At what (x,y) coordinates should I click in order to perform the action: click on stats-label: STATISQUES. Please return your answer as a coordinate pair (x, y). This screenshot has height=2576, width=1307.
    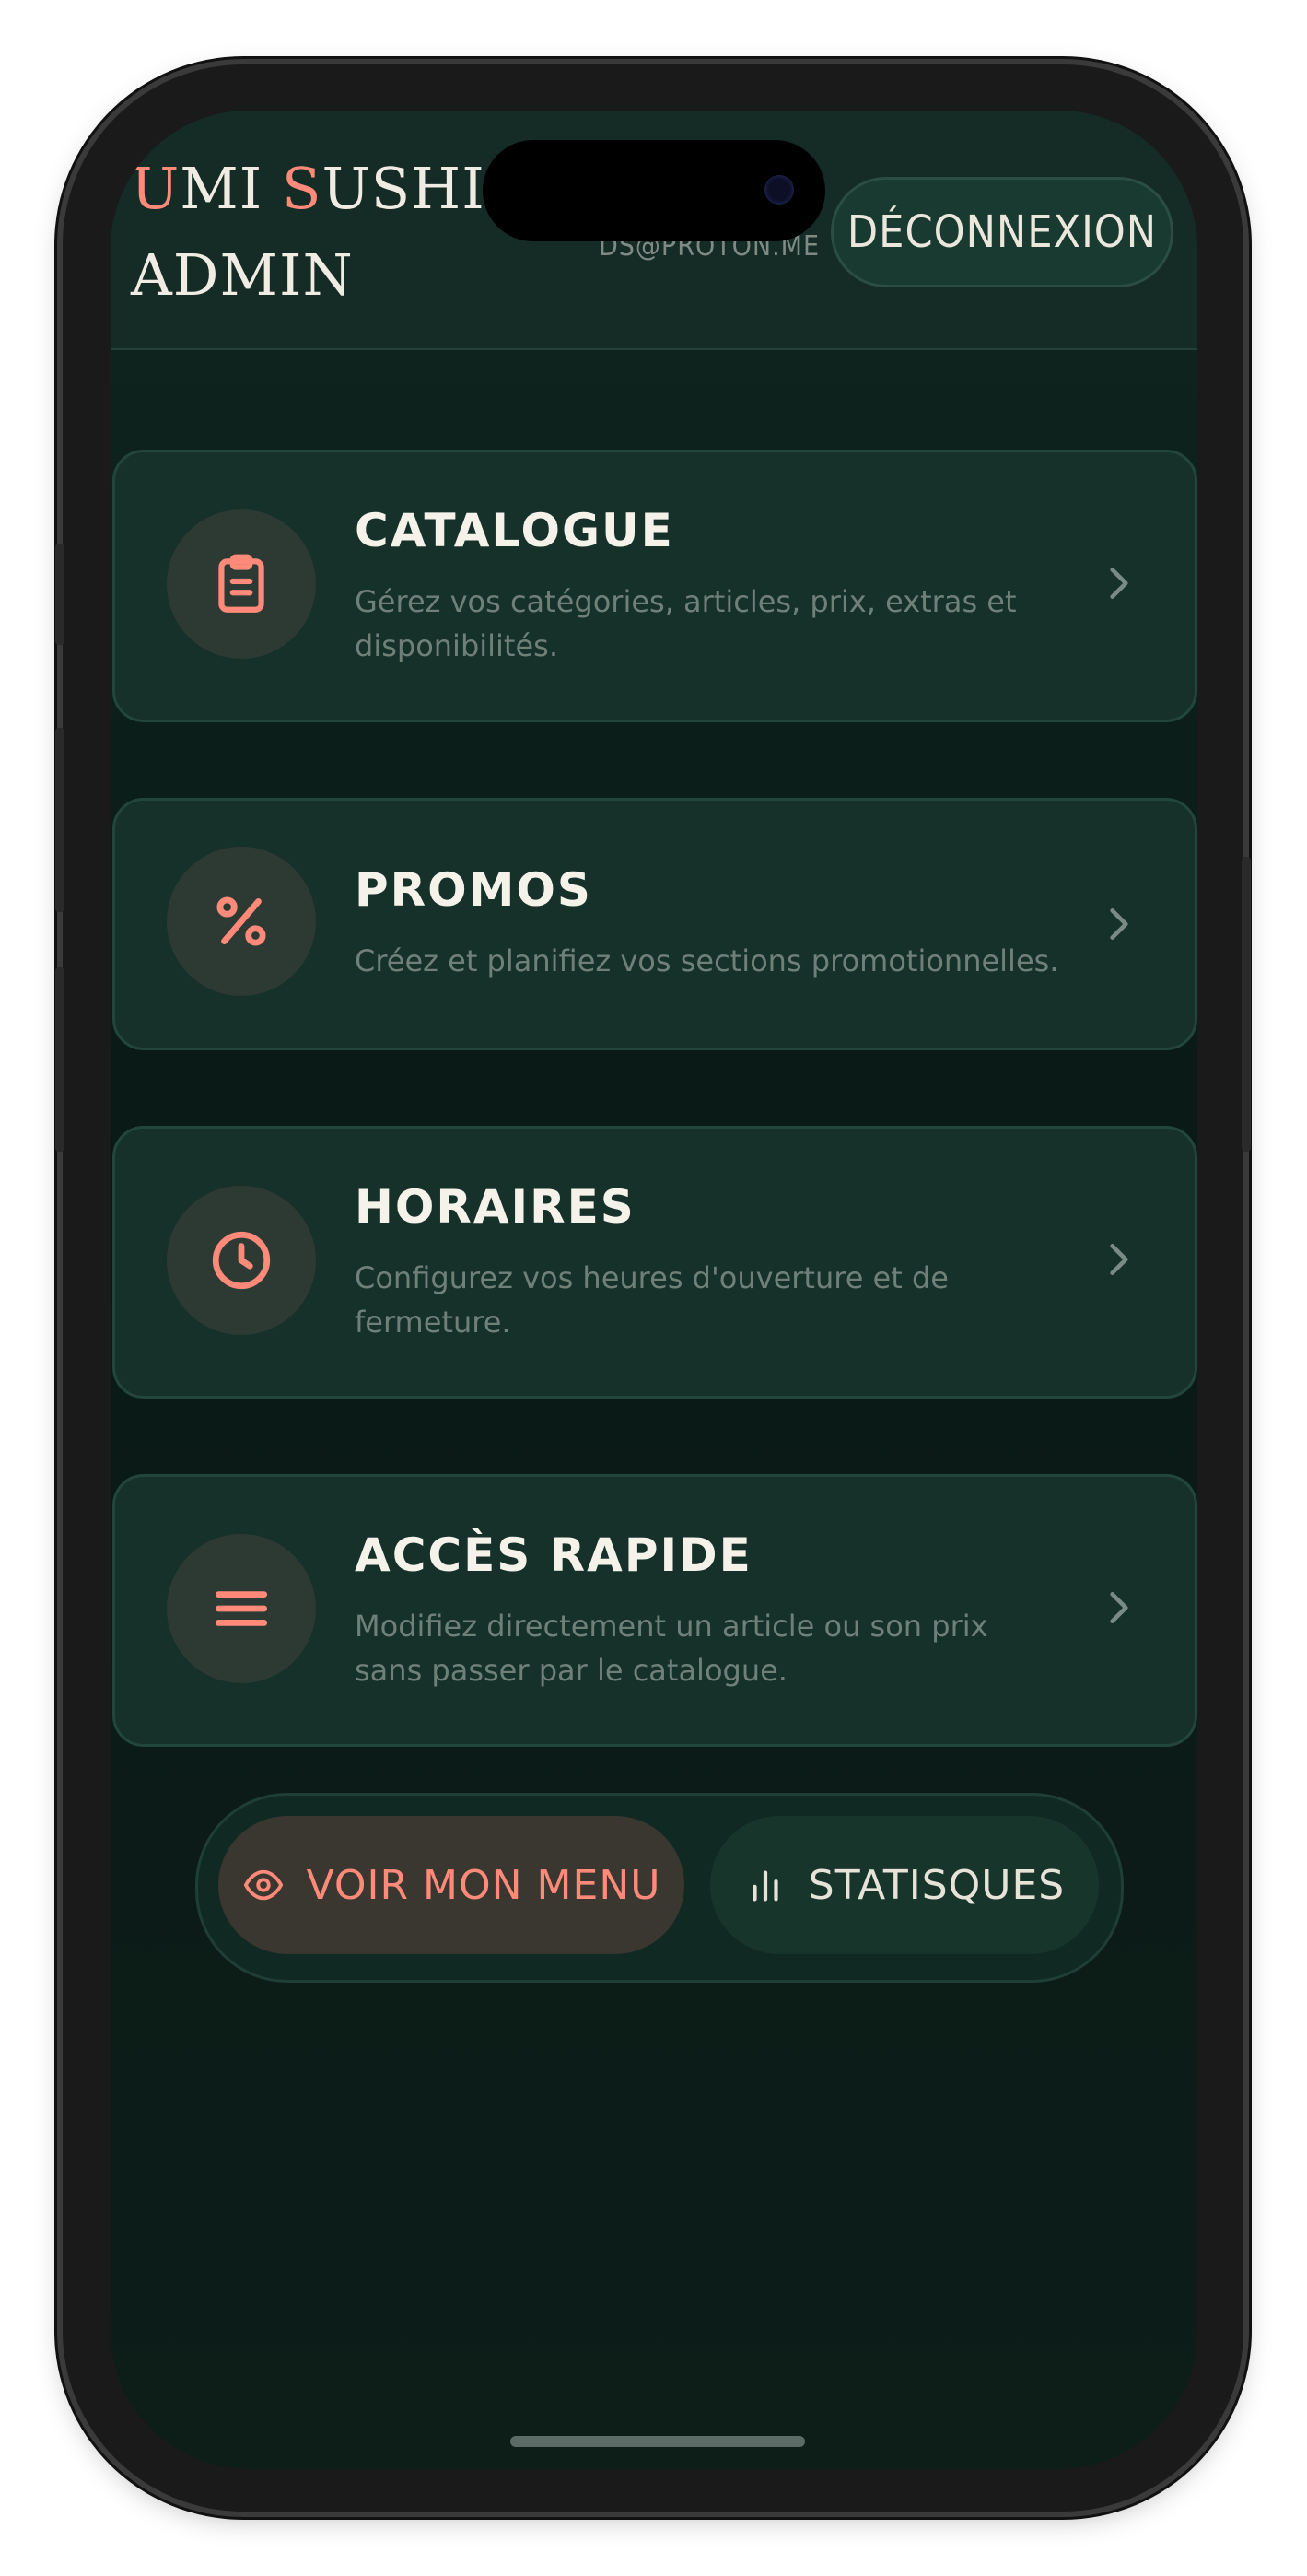
    Looking at the image, I should click on (937, 1885).